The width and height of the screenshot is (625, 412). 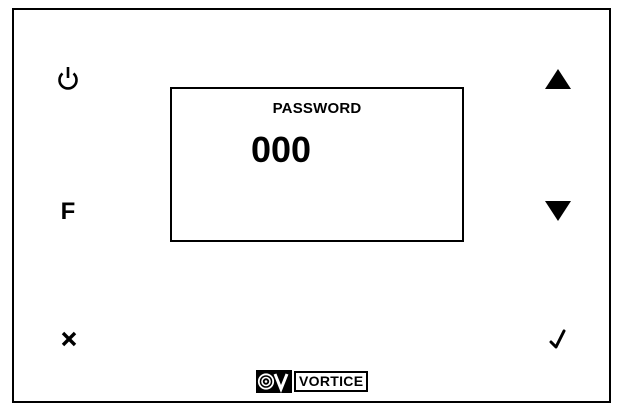 I want to click on confirm-button, so click(x=558, y=339).